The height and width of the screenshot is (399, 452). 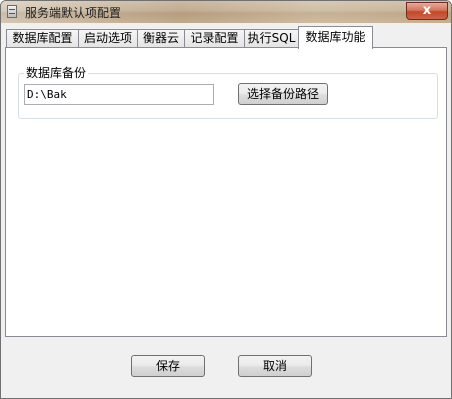 I want to click on tab-database-functions: 数据库功能, so click(x=335, y=37).